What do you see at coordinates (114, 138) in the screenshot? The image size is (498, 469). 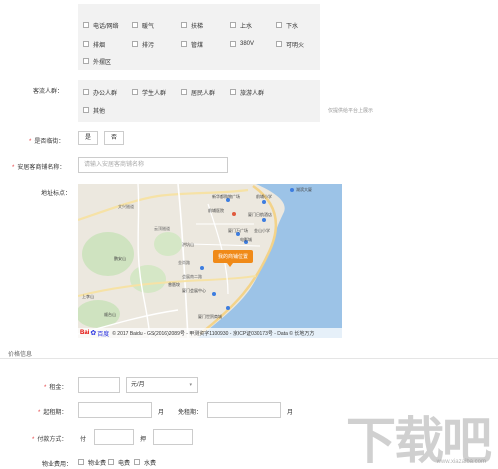 I see `near-street-no-button: 否` at bounding box center [114, 138].